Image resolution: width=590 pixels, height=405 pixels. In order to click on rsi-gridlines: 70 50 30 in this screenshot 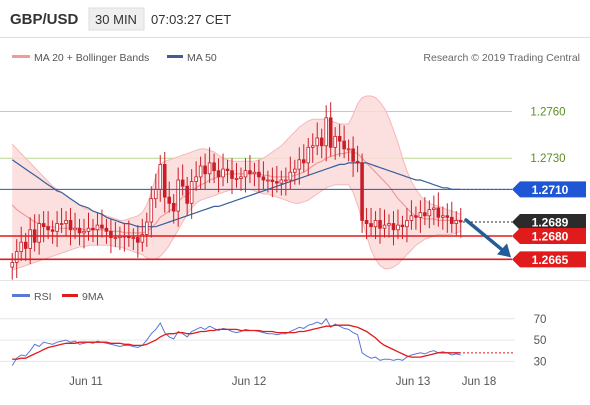, I will do `click(273, 341)`.